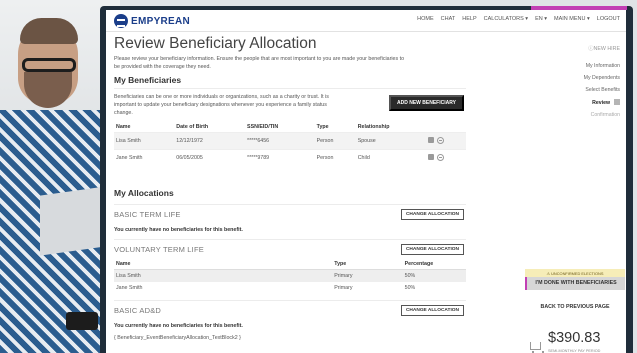 This screenshot has height=353, width=637. I want to click on cell-ssn: *****9789, so click(280, 158).